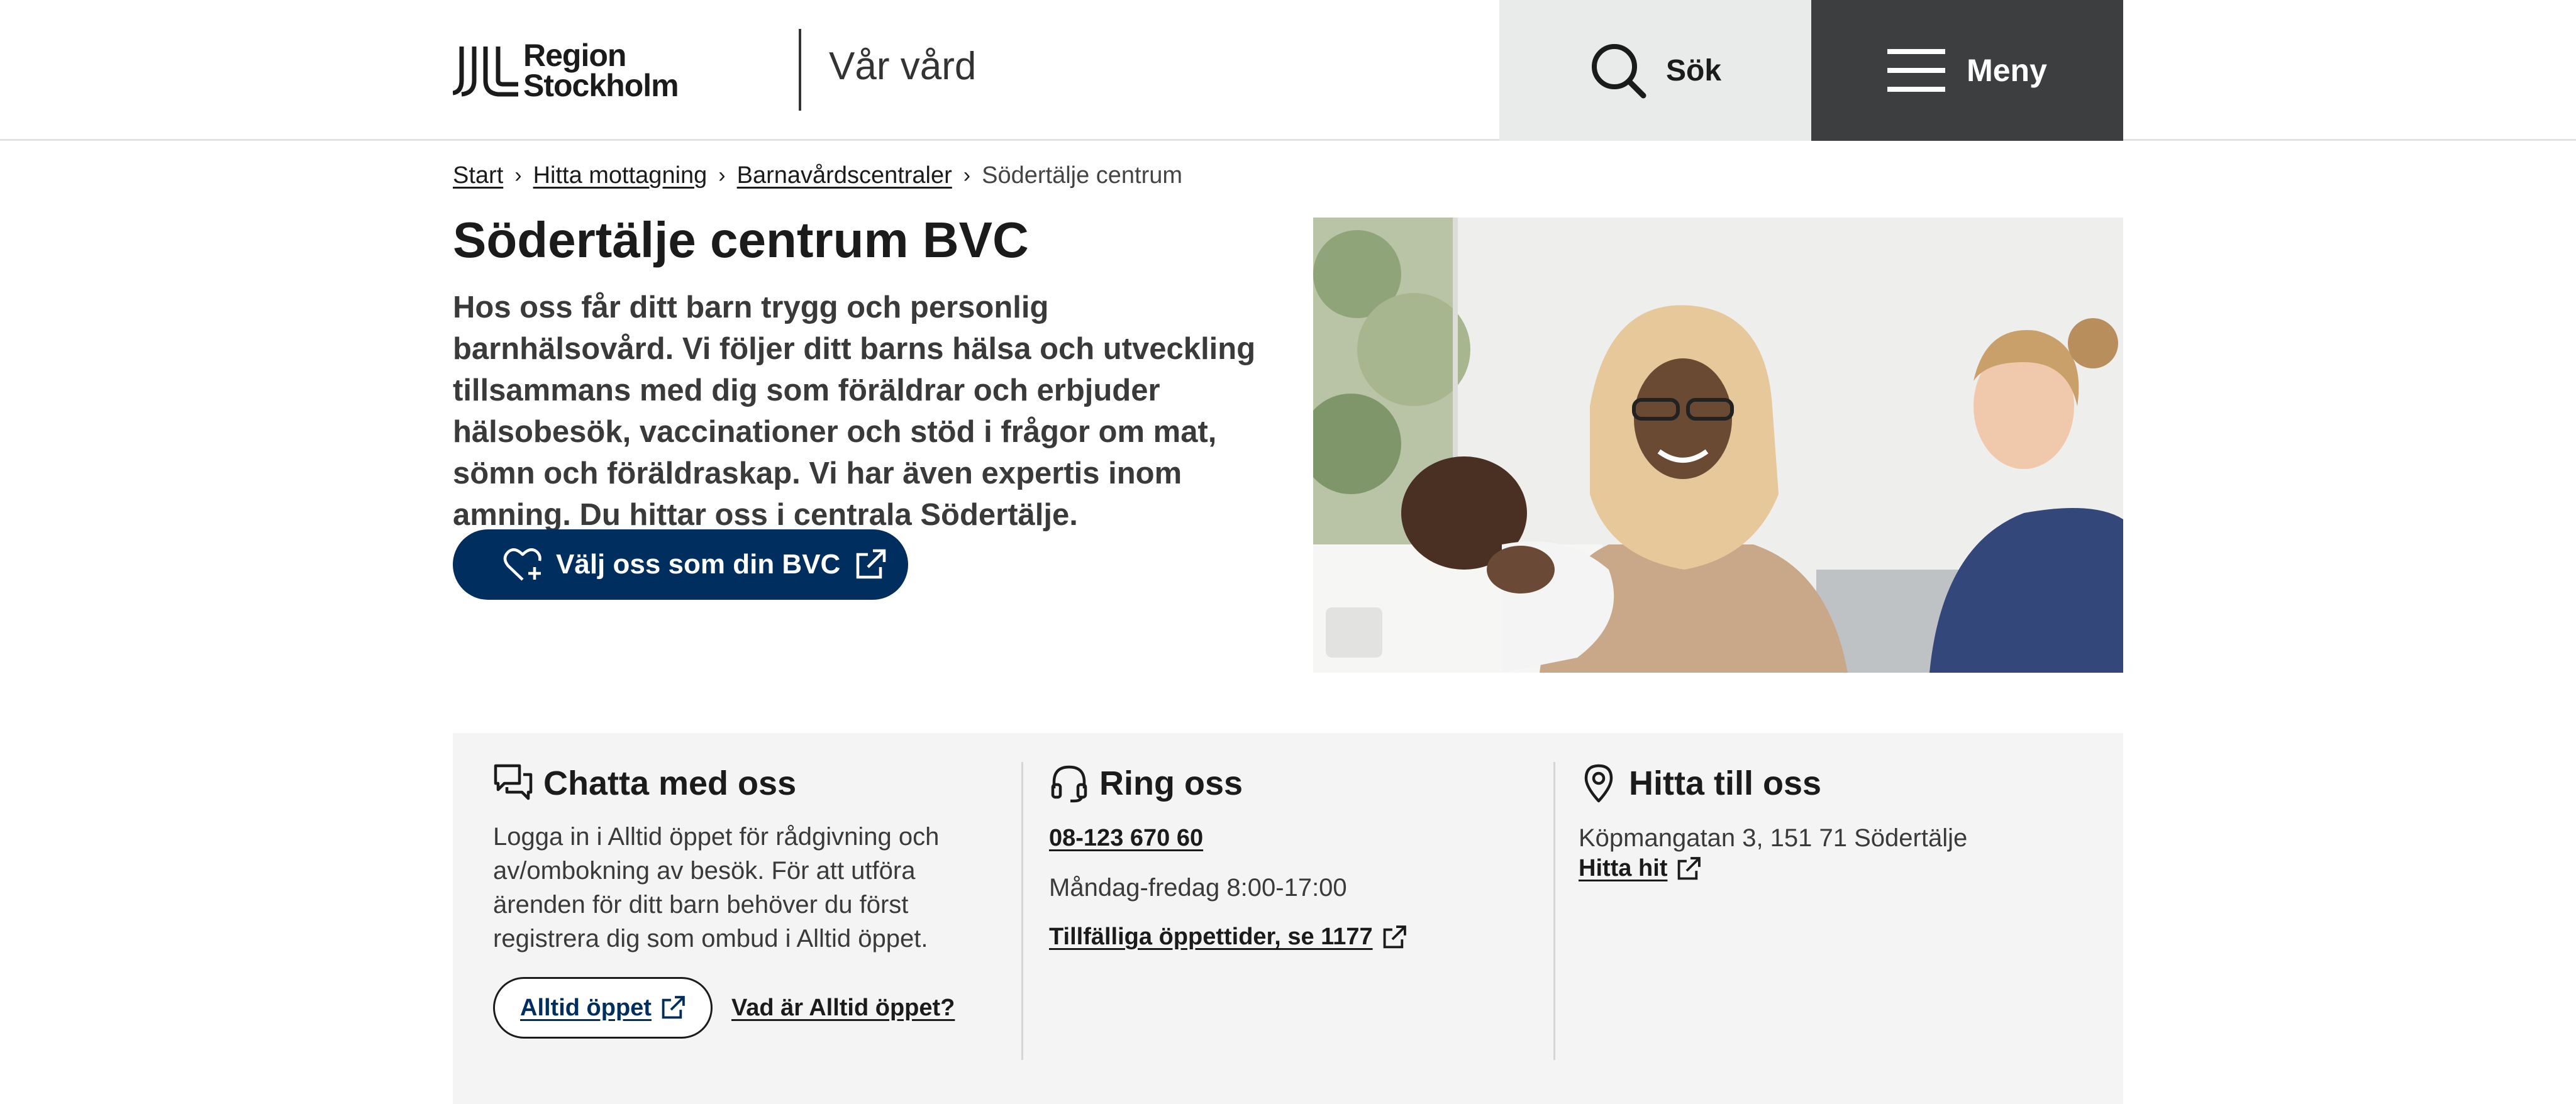 Image resolution: width=2576 pixels, height=1104 pixels. Describe the element at coordinates (601, 86) in the screenshot. I see `logo-line-2: Stockholm` at that location.